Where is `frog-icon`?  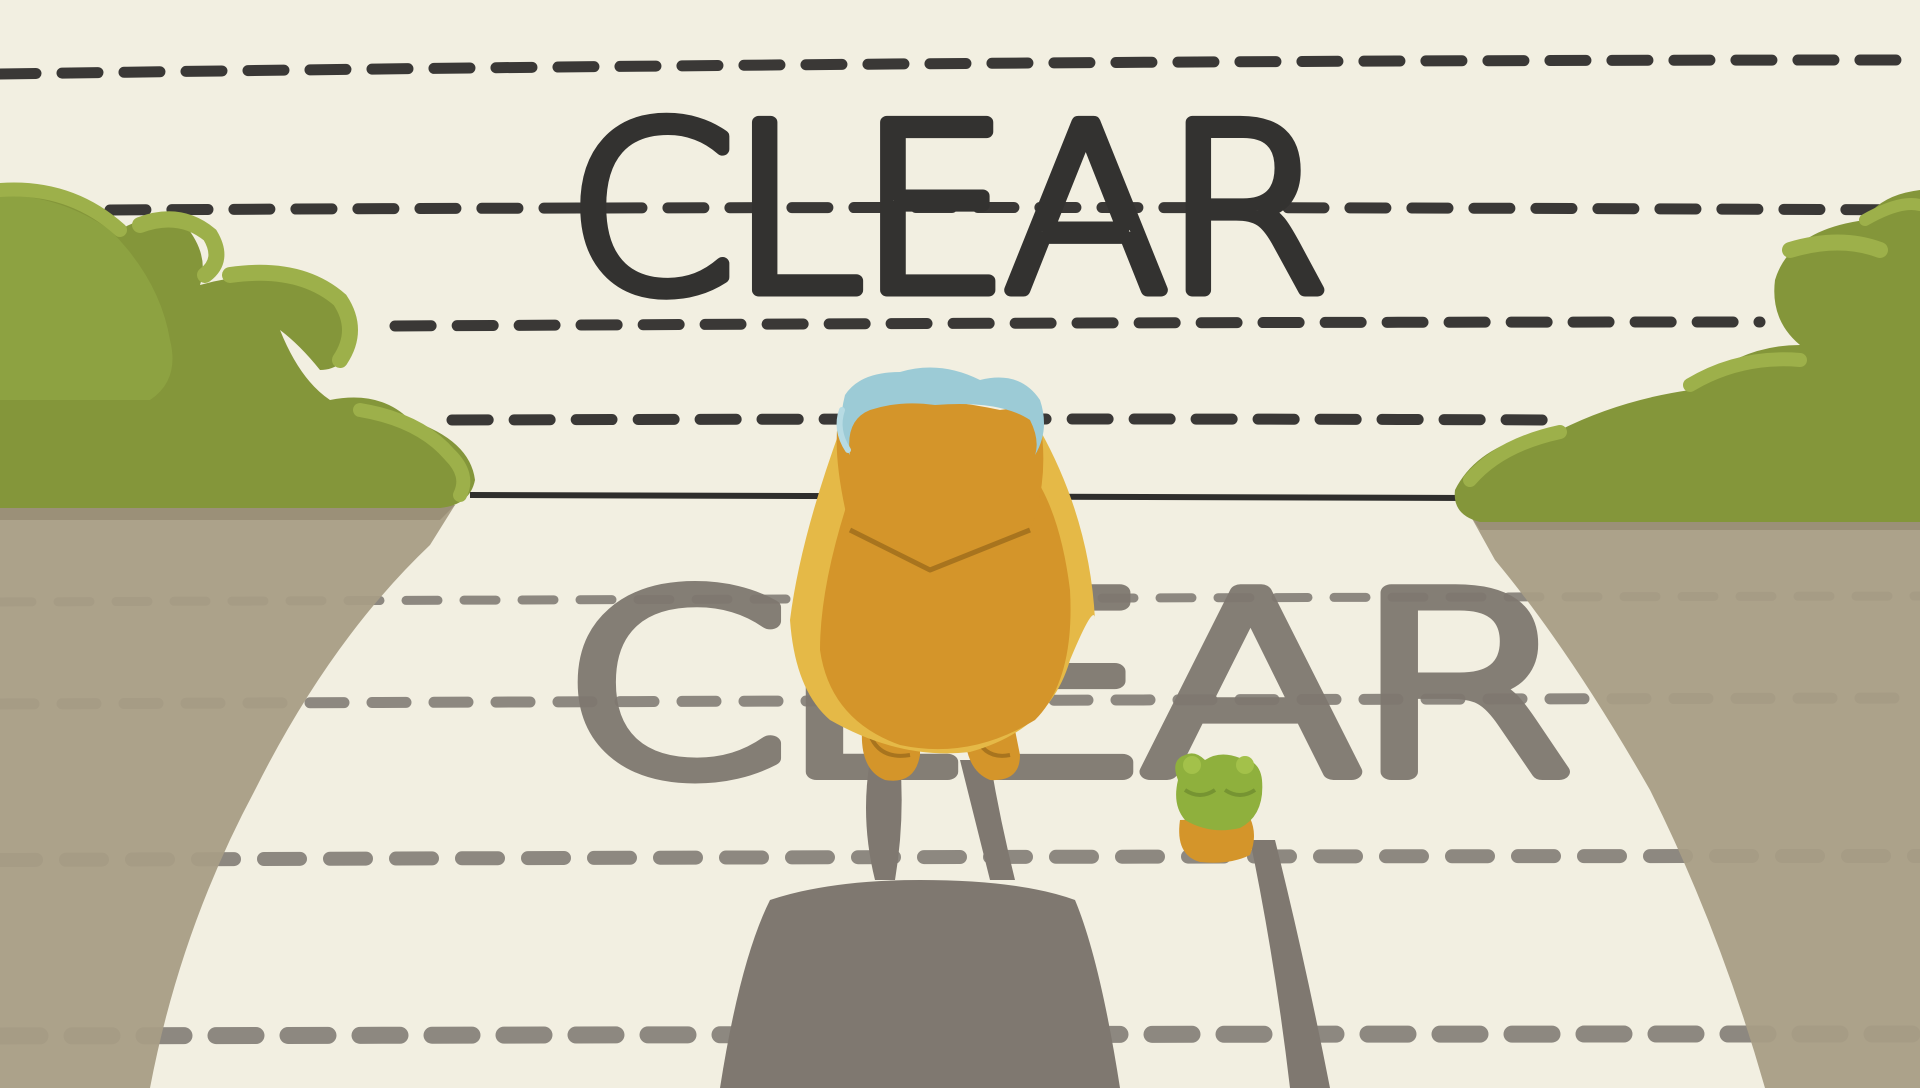
frog-icon is located at coordinates (1219, 808).